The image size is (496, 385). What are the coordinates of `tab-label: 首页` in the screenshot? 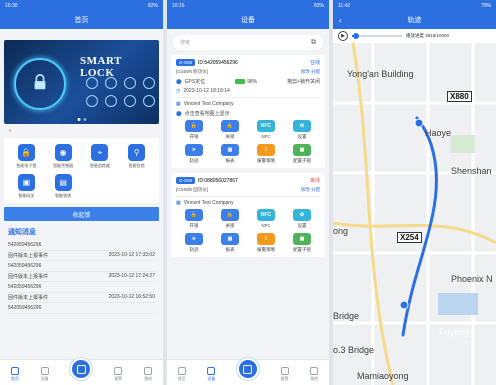 It's located at (14, 378).